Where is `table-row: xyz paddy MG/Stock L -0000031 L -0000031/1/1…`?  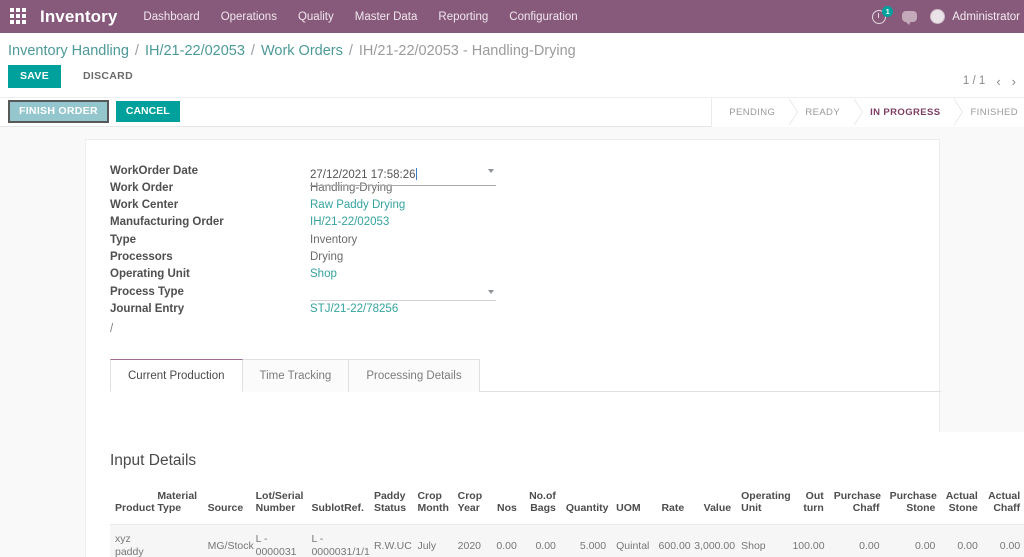
table-row: xyz paddy MG/Stock L -0000031 L -0000031/1/1… is located at coordinates (567, 540).